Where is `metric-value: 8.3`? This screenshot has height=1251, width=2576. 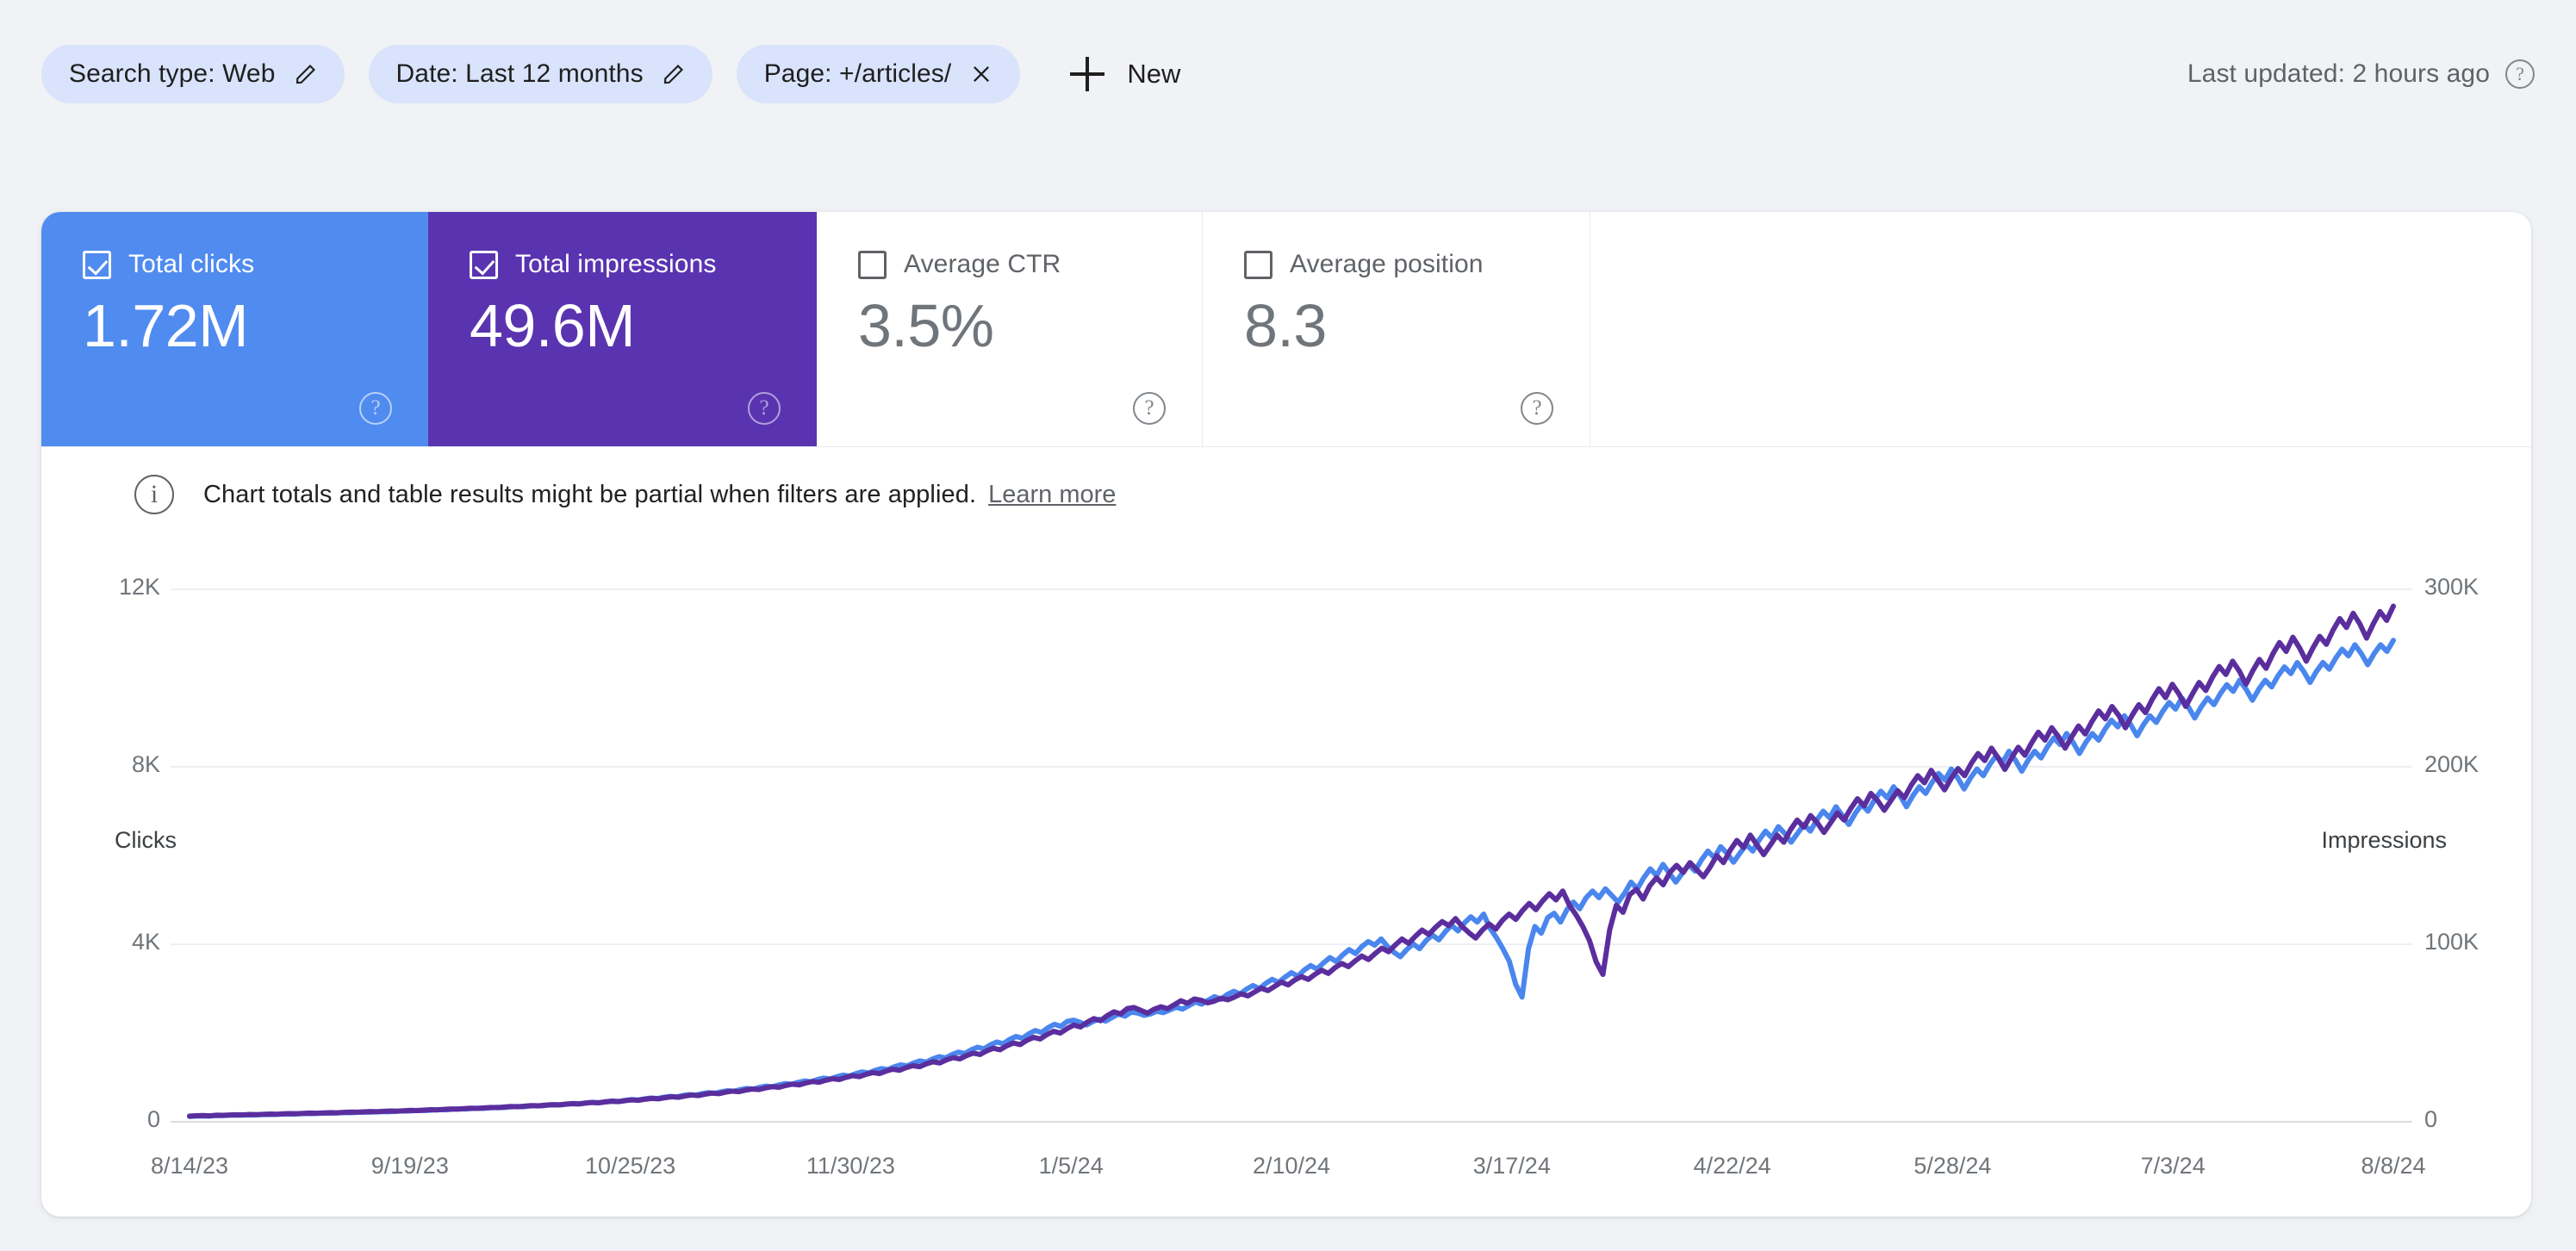
metric-value: 8.3 is located at coordinates (1286, 325).